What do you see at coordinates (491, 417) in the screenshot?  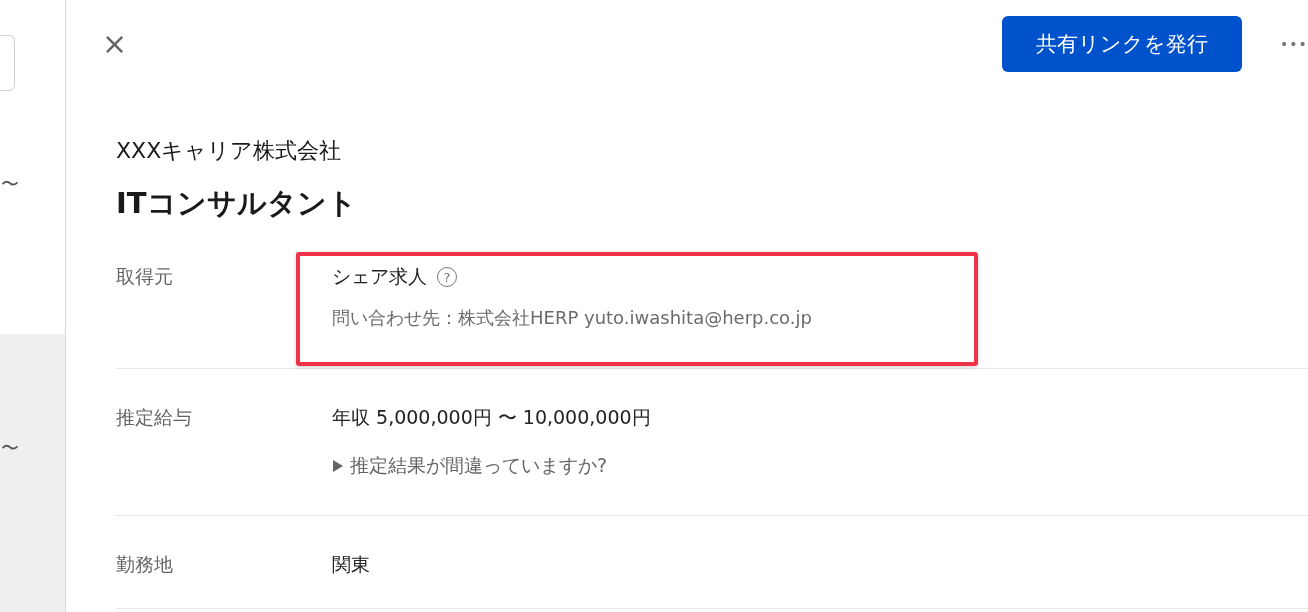 I see `field-value: 年収 5,000,000円 〜 10,000,000円` at bounding box center [491, 417].